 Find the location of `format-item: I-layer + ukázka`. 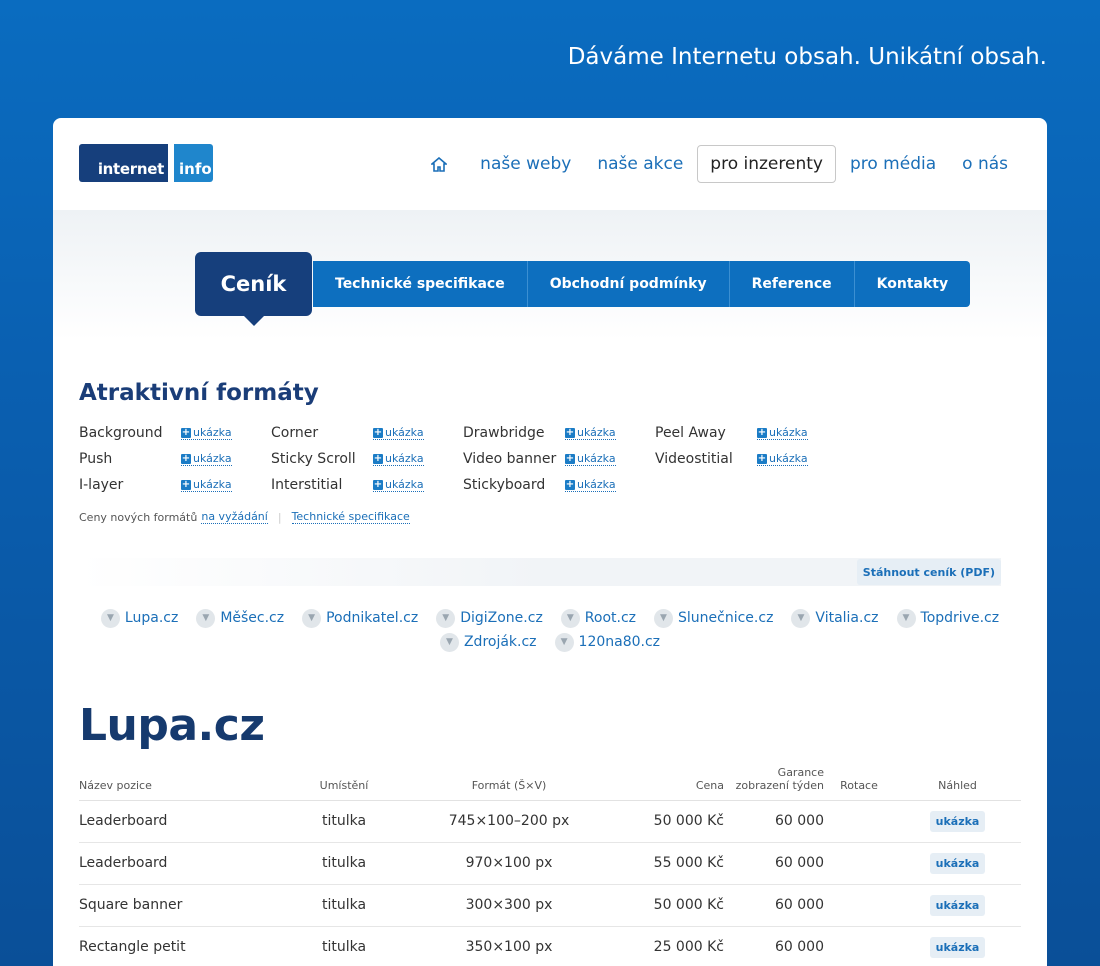

format-item: I-layer + ukázka is located at coordinates (175, 485).